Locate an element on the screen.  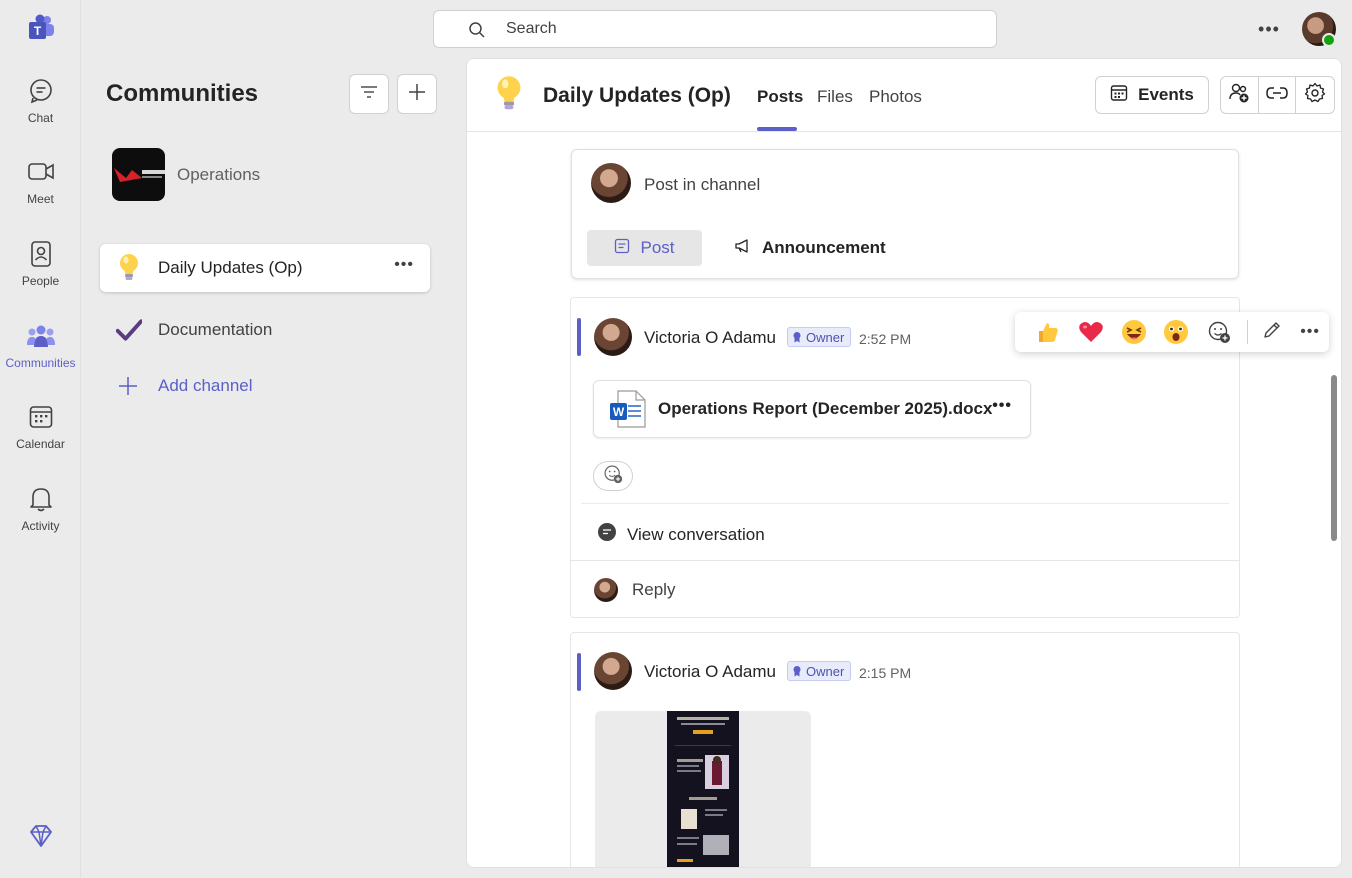
events-label: Events is located at coordinates (1166, 94).